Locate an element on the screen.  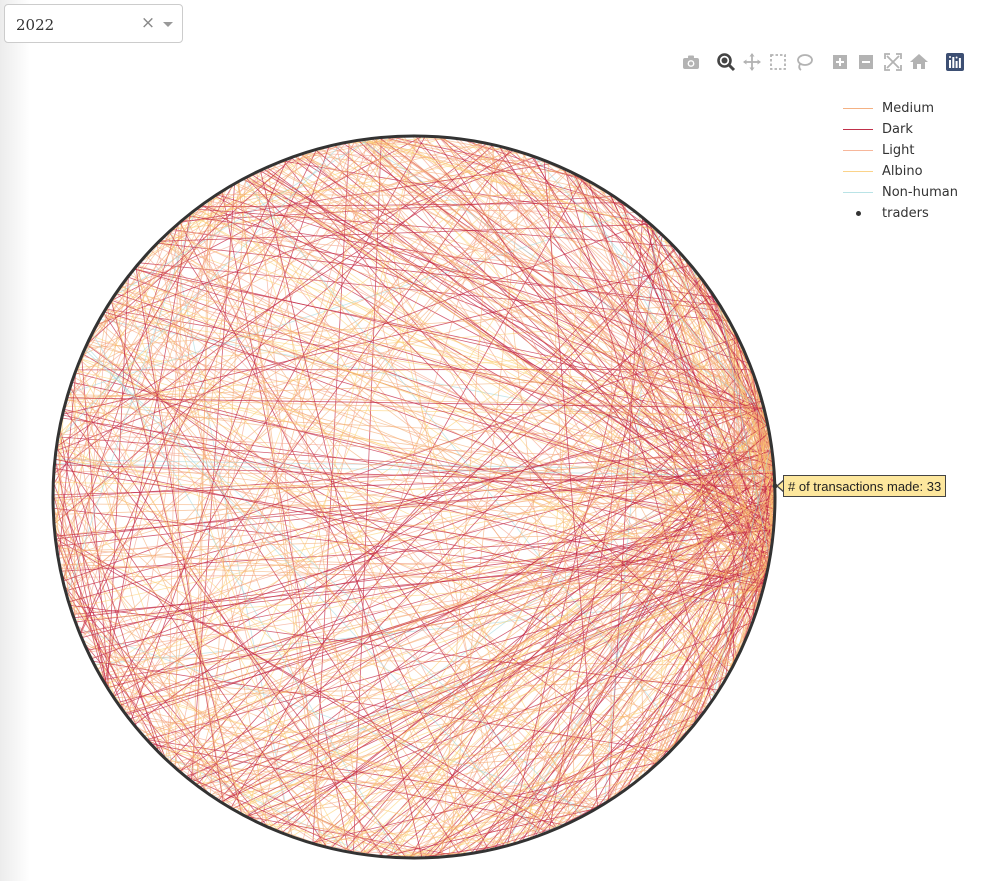
legend-item-albino: Albino is located at coordinates (903, 172).